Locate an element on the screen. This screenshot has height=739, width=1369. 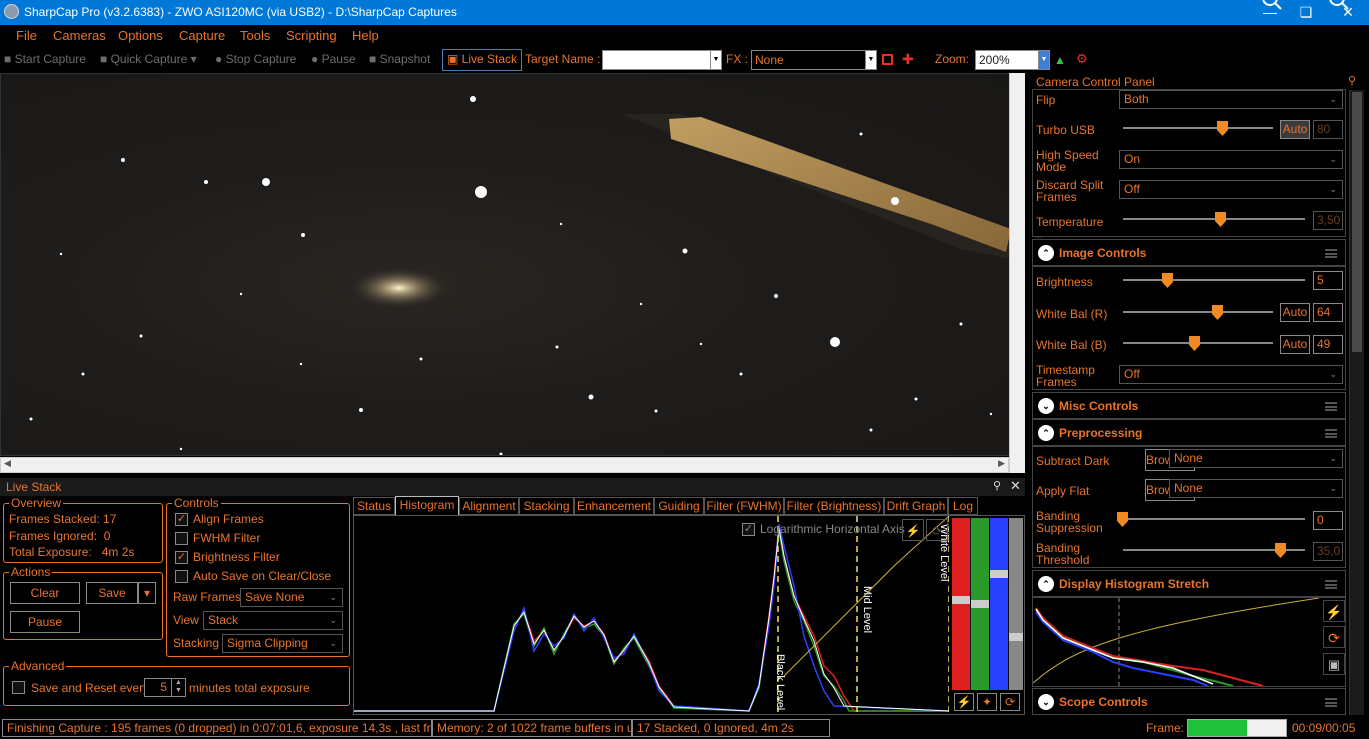
view-select: Stack ⌄ is located at coordinates (273, 620).